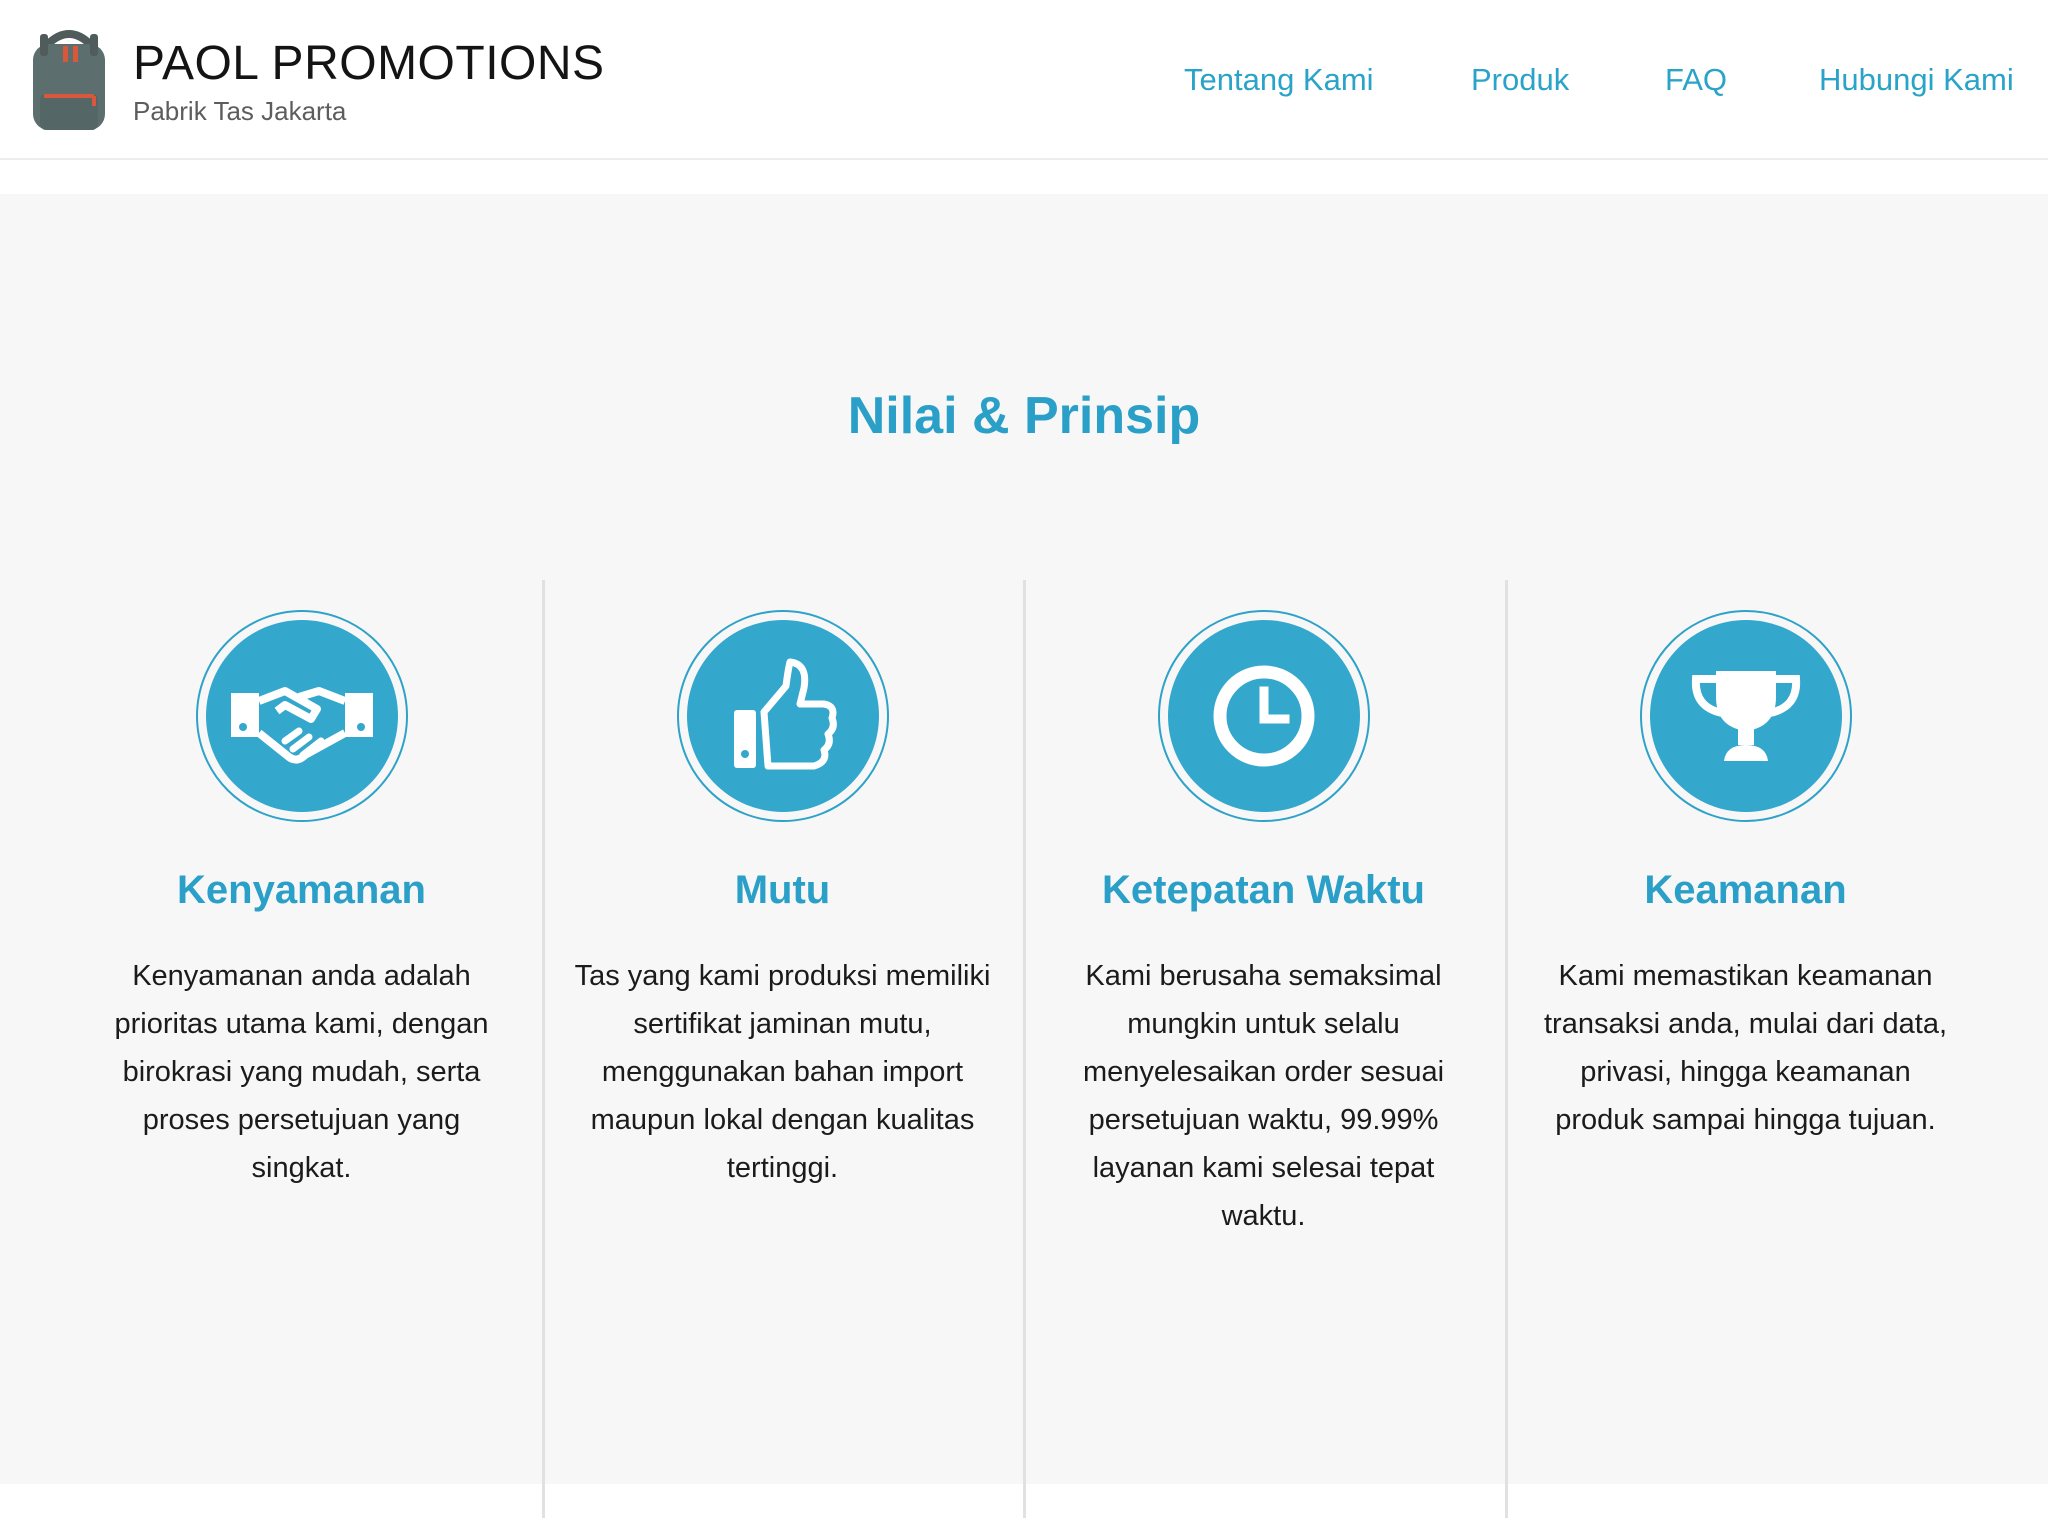 The width and height of the screenshot is (2048, 1536). I want to click on brand-subtitle: Pabrik Tas Jakarta, so click(240, 111).